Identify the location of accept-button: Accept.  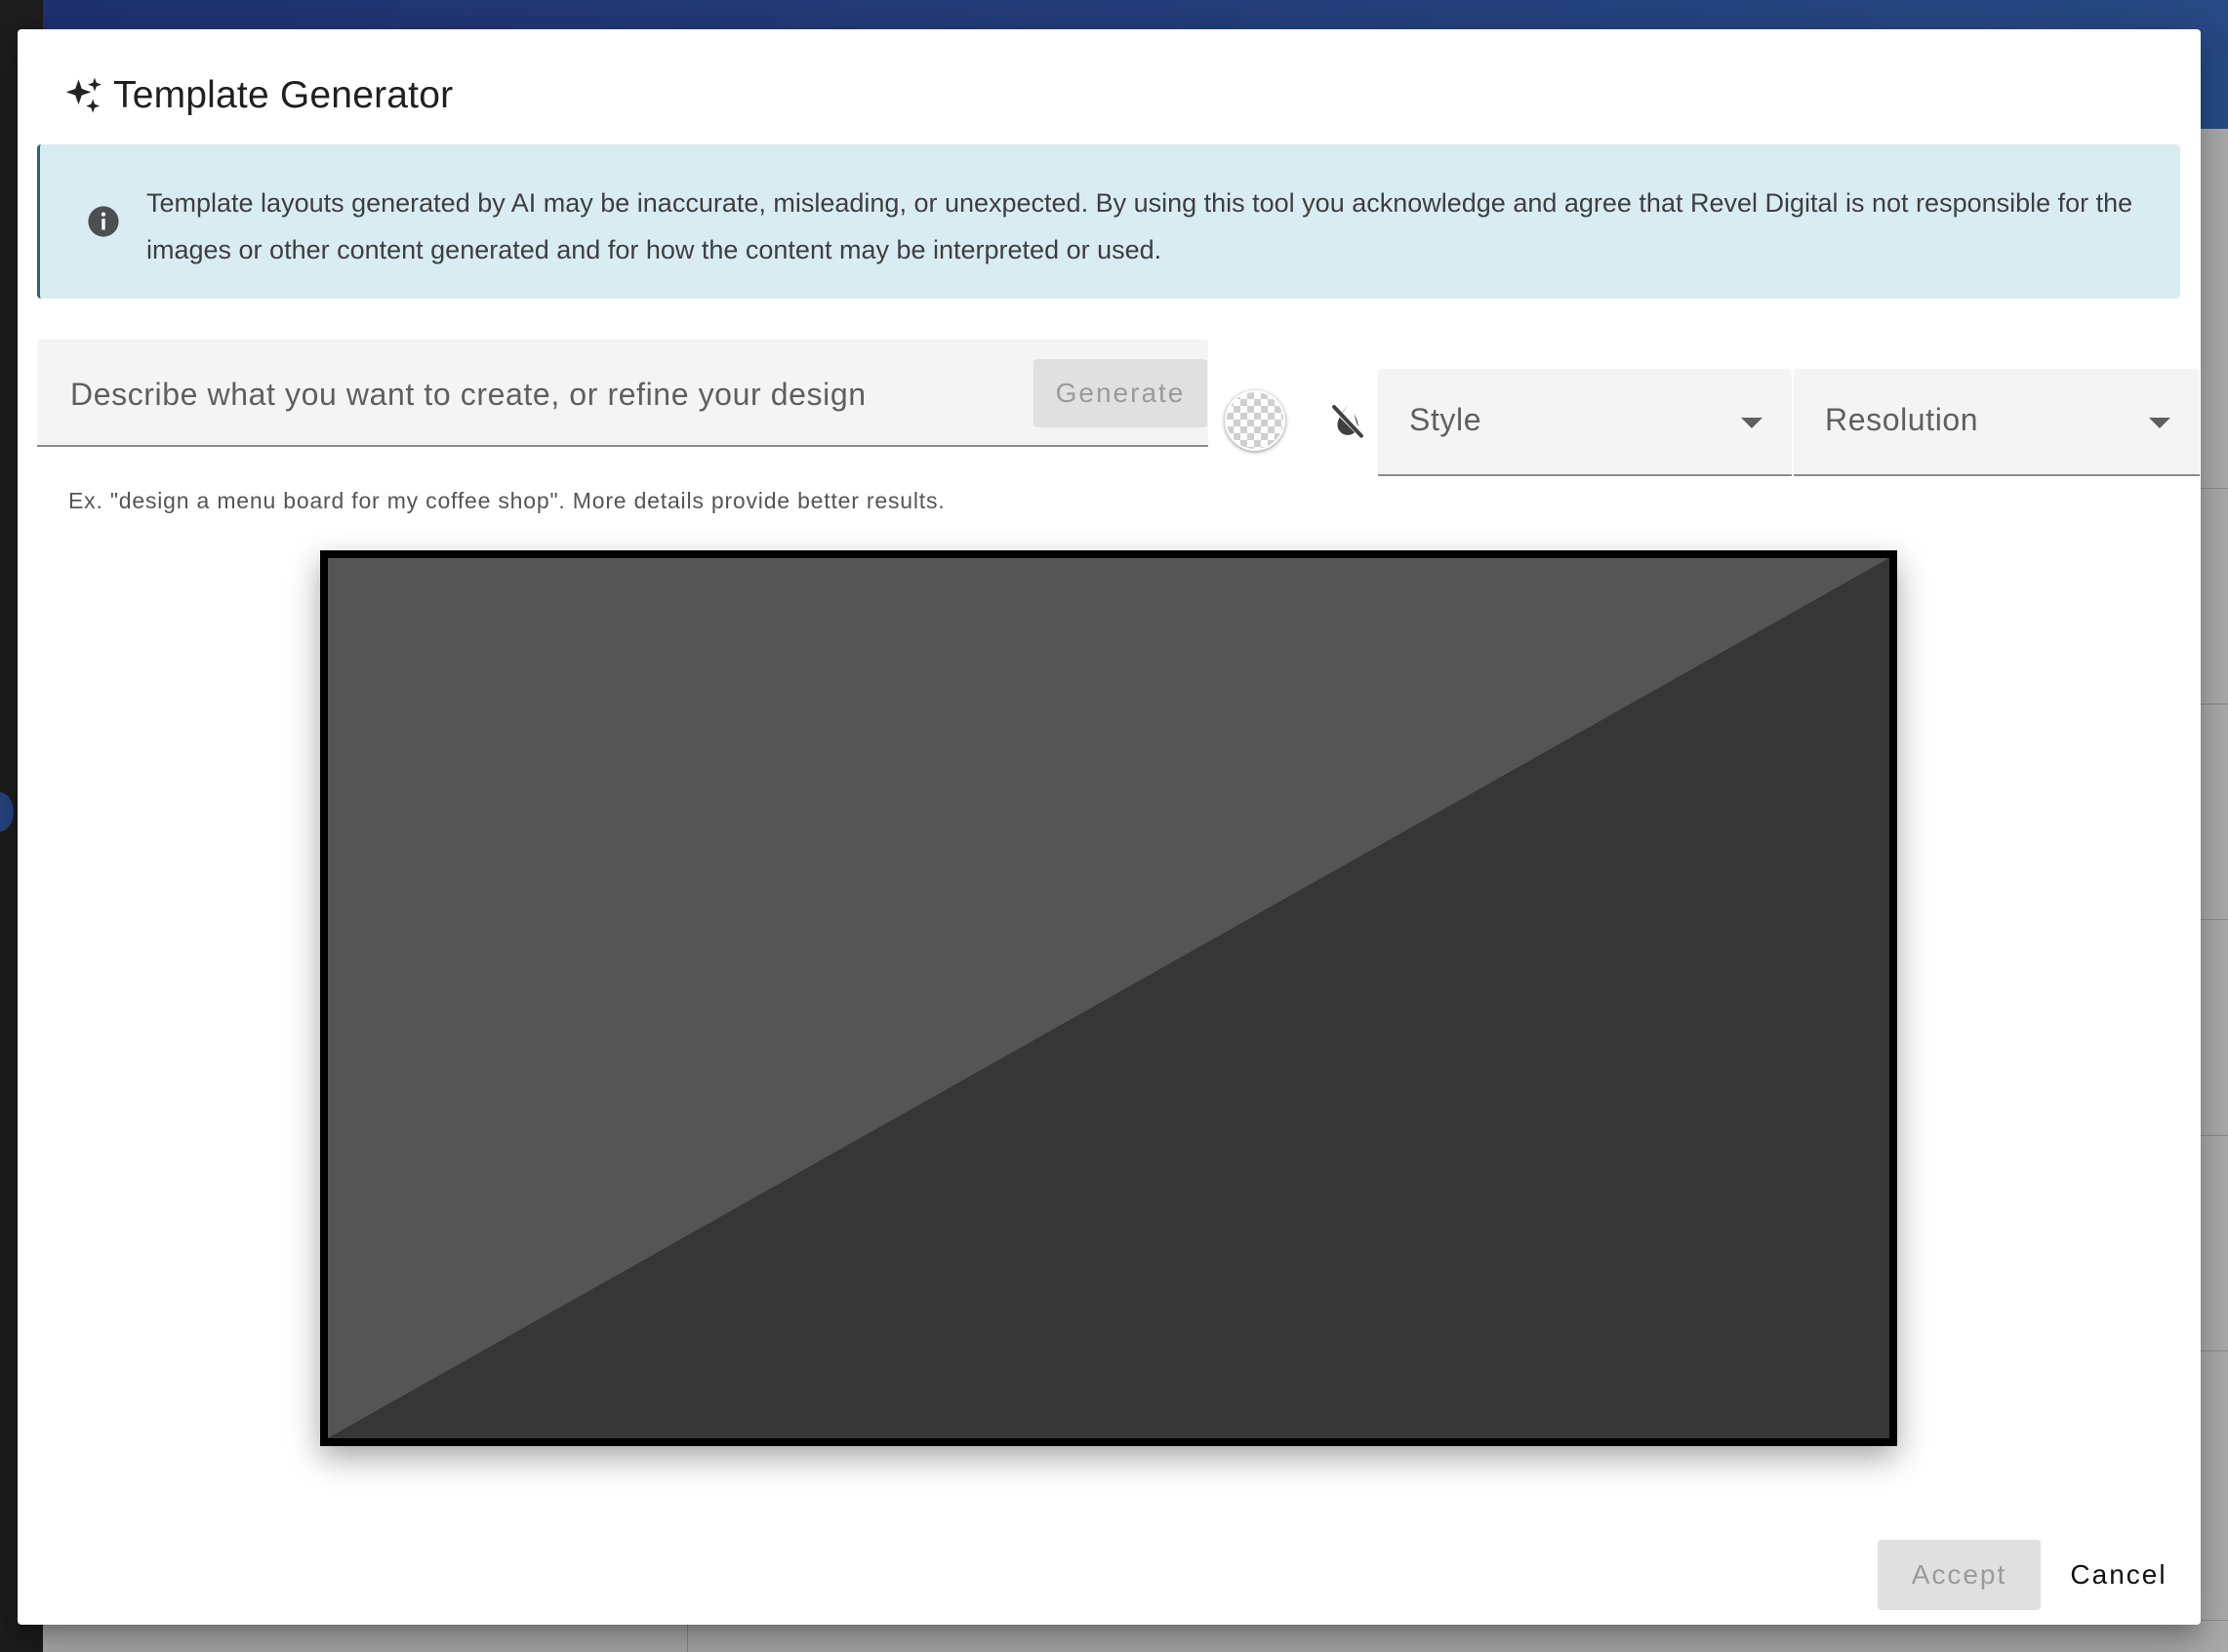
(1959, 1575).